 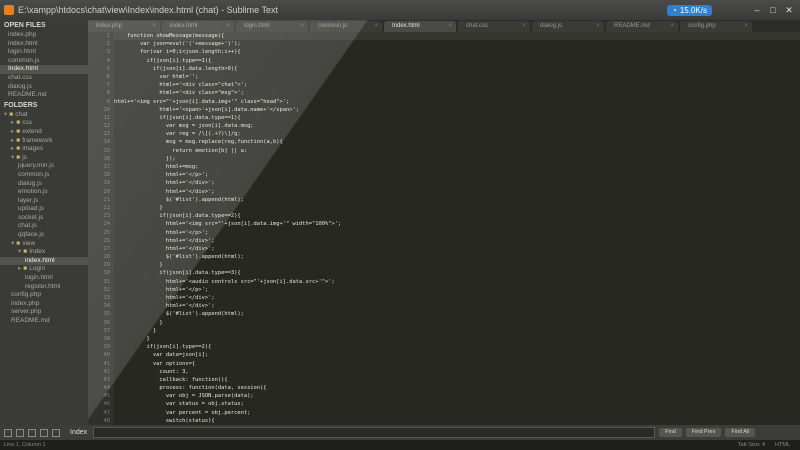 I want to click on code-line: process: function(data, session){, so click(x=457, y=388).